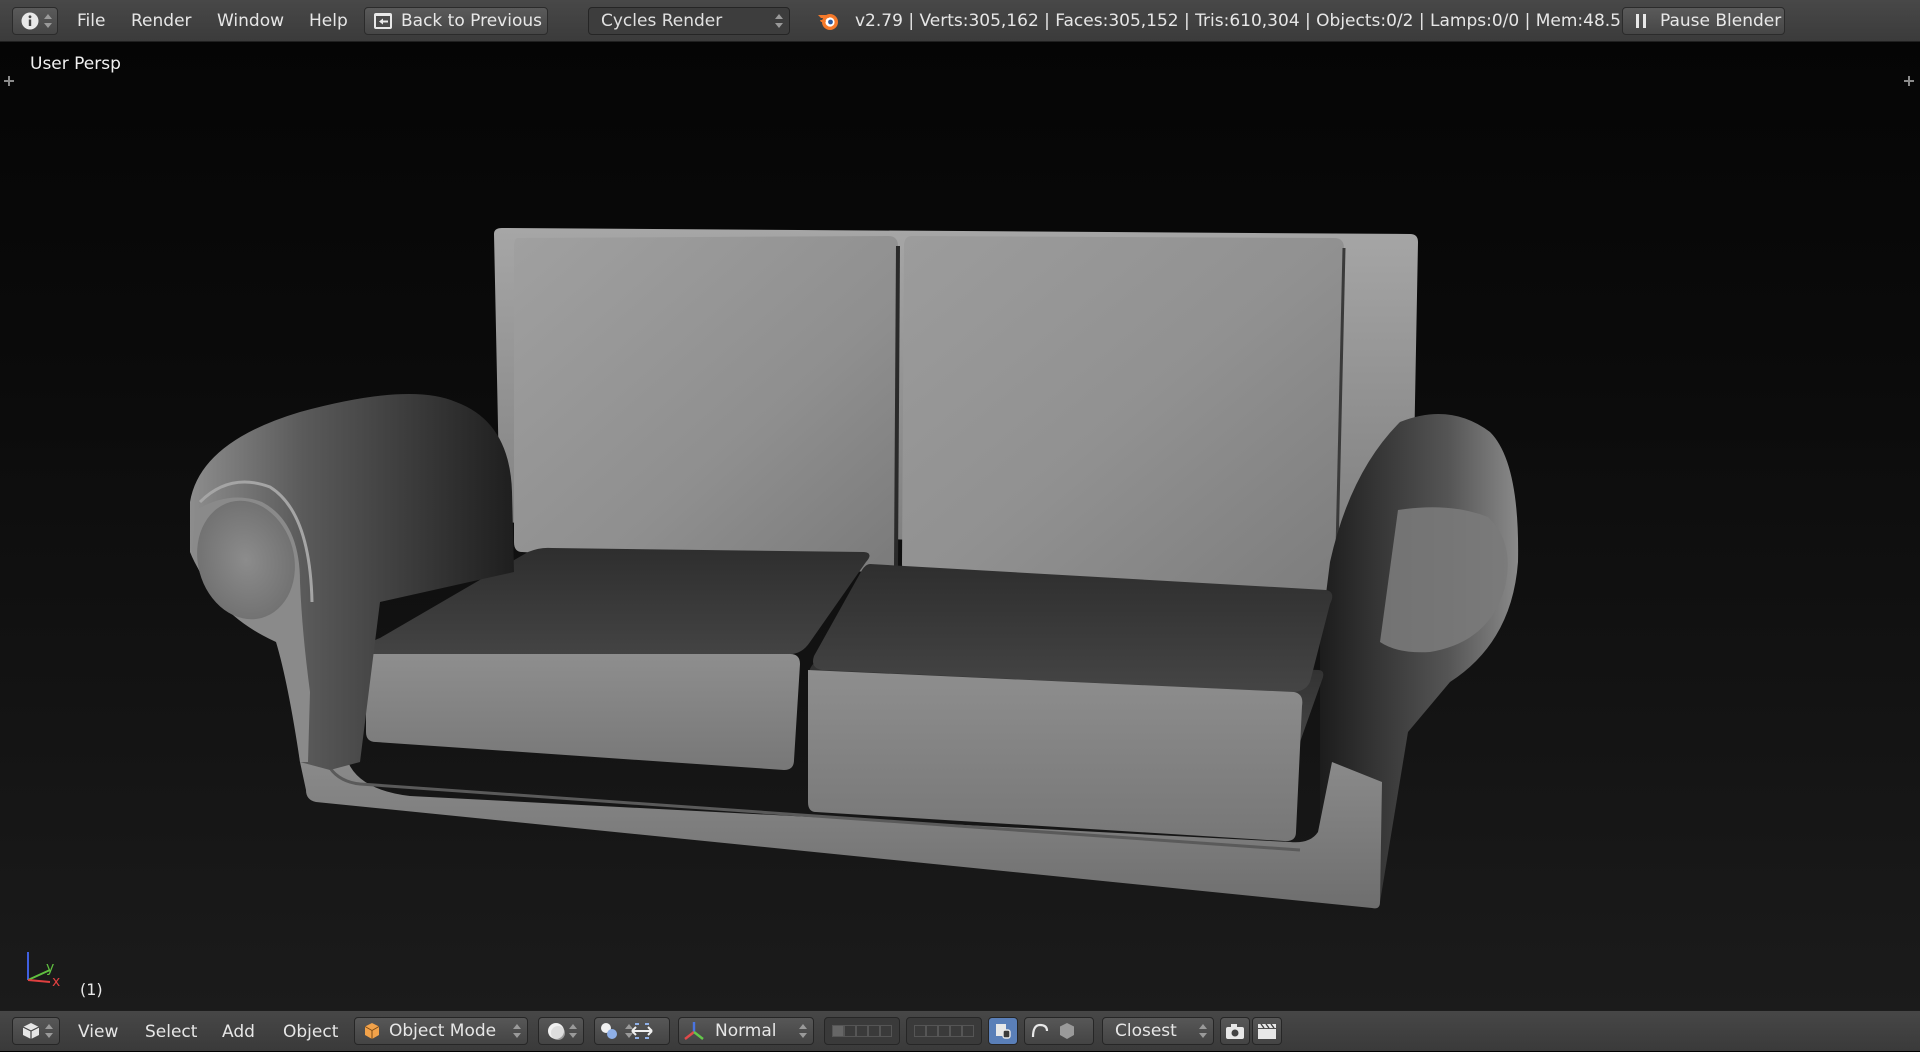 The height and width of the screenshot is (1052, 1920). I want to click on axis-gizmo-icon: y x, so click(43, 971).